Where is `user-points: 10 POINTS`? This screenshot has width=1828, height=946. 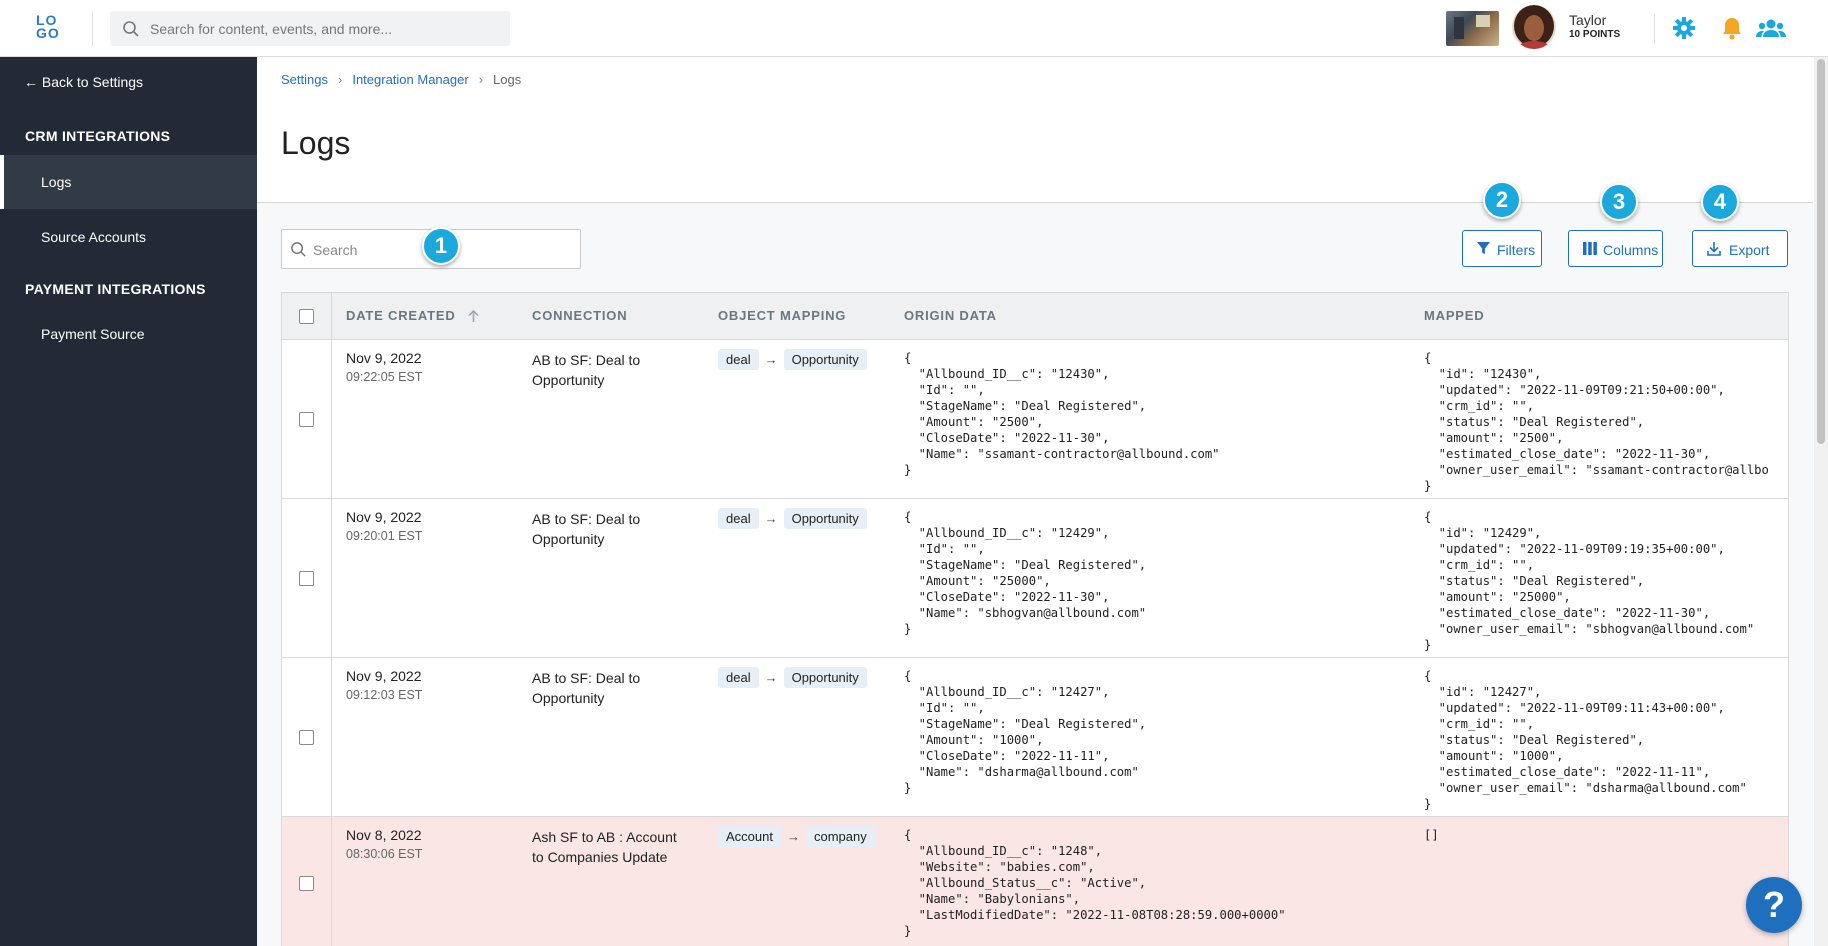 user-points: 10 POINTS is located at coordinates (1595, 34).